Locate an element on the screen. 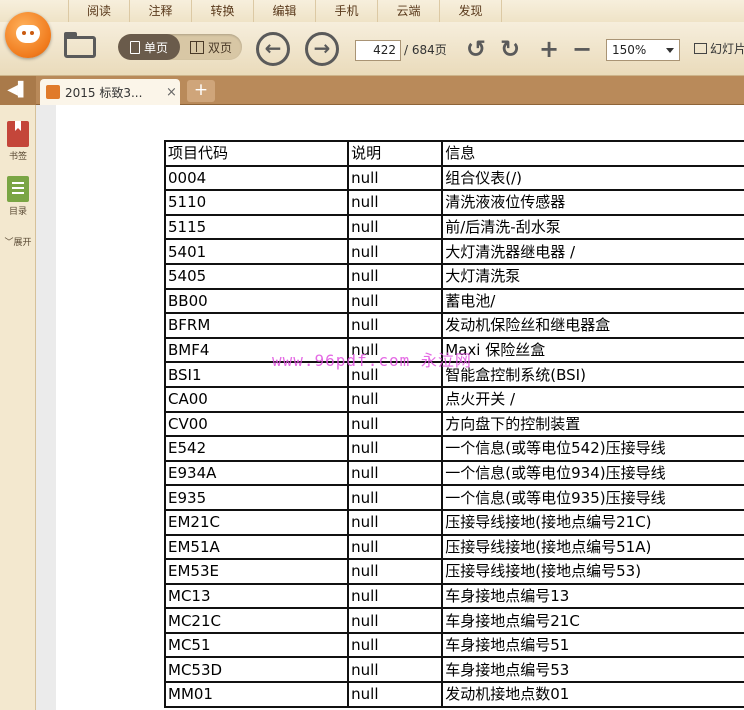 This screenshot has height=710, width=744. table-cell: BFRM is located at coordinates (256, 325).